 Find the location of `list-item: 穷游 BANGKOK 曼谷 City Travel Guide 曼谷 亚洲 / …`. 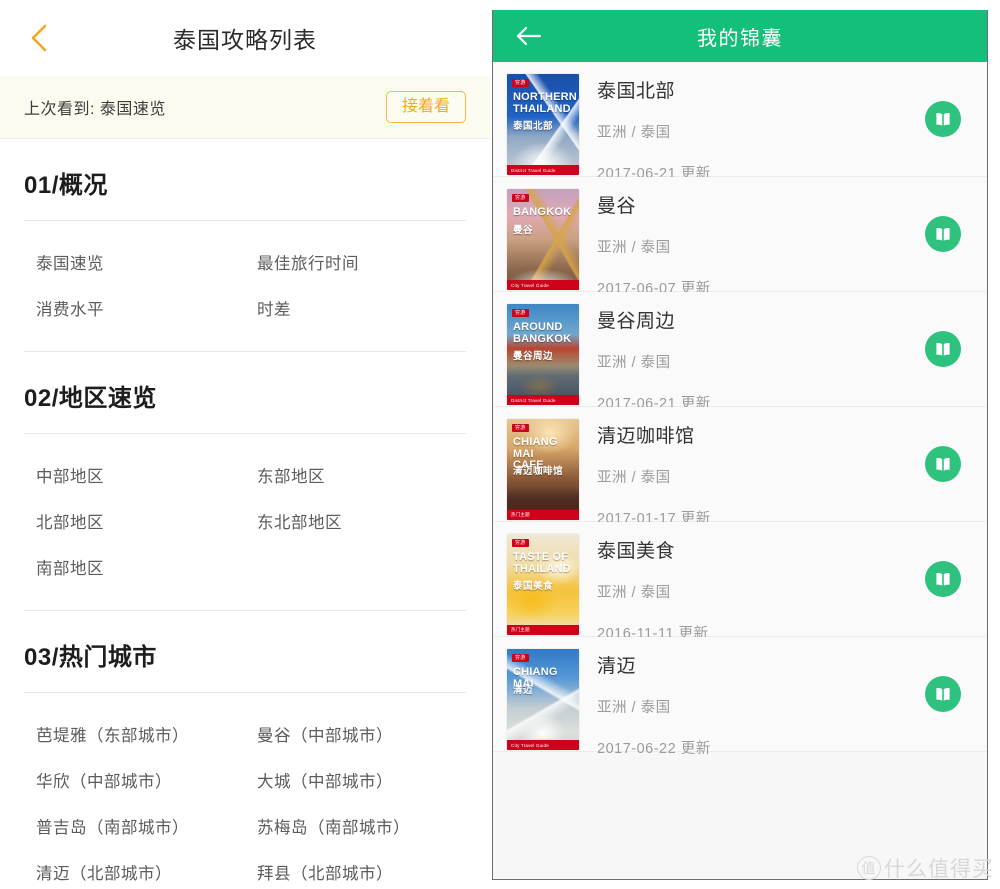

list-item: 穷游 BANGKOK 曼谷 City Travel Guide 曼谷 亚洲 / … is located at coordinates (740, 237).